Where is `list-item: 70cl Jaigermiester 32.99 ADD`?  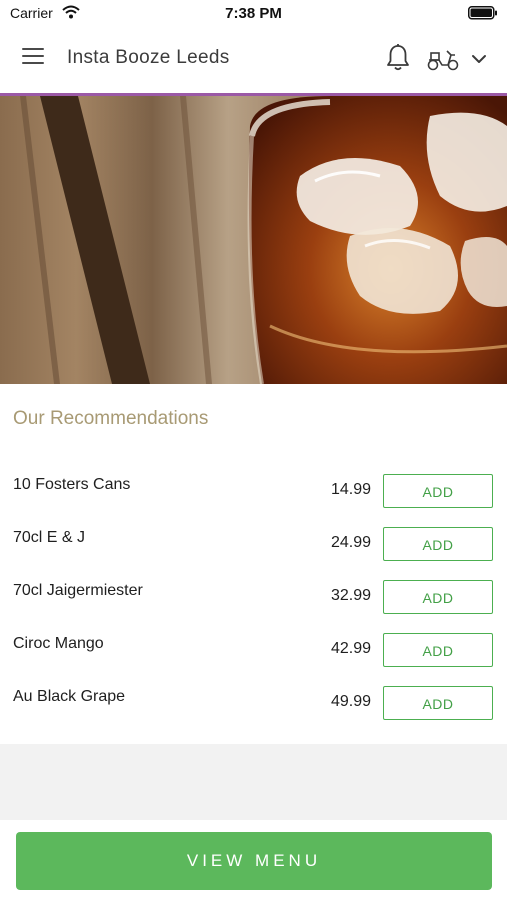 list-item: 70cl Jaigermiester 32.99 ADD is located at coordinates (253, 598).